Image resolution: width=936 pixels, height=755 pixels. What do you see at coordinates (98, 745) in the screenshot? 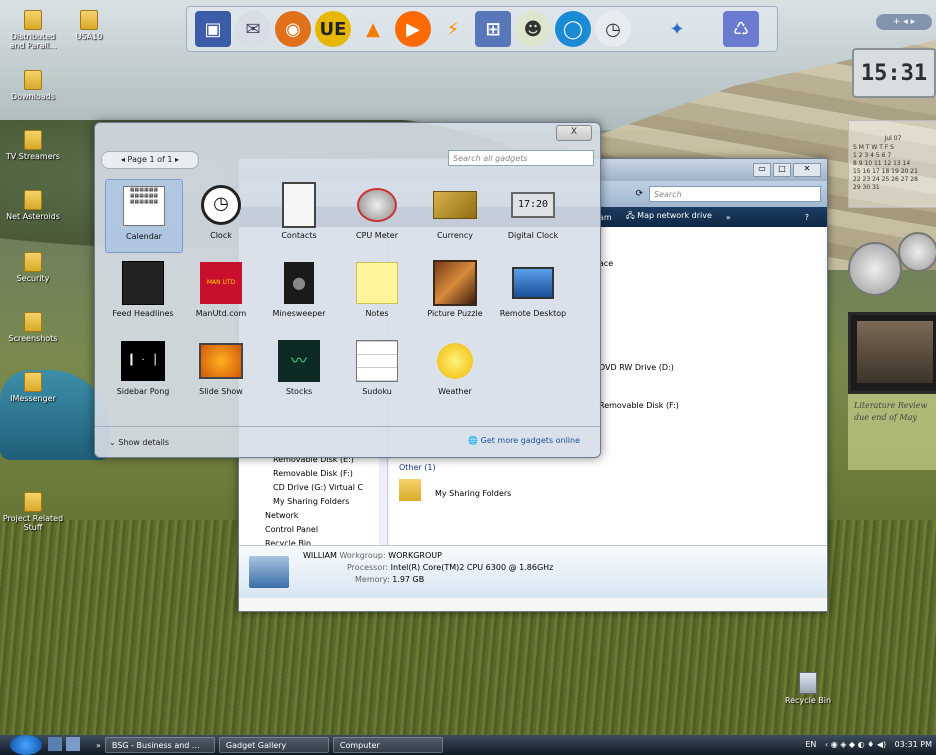
I see `quick-launch-more: »` at bounding box center [98, 745].